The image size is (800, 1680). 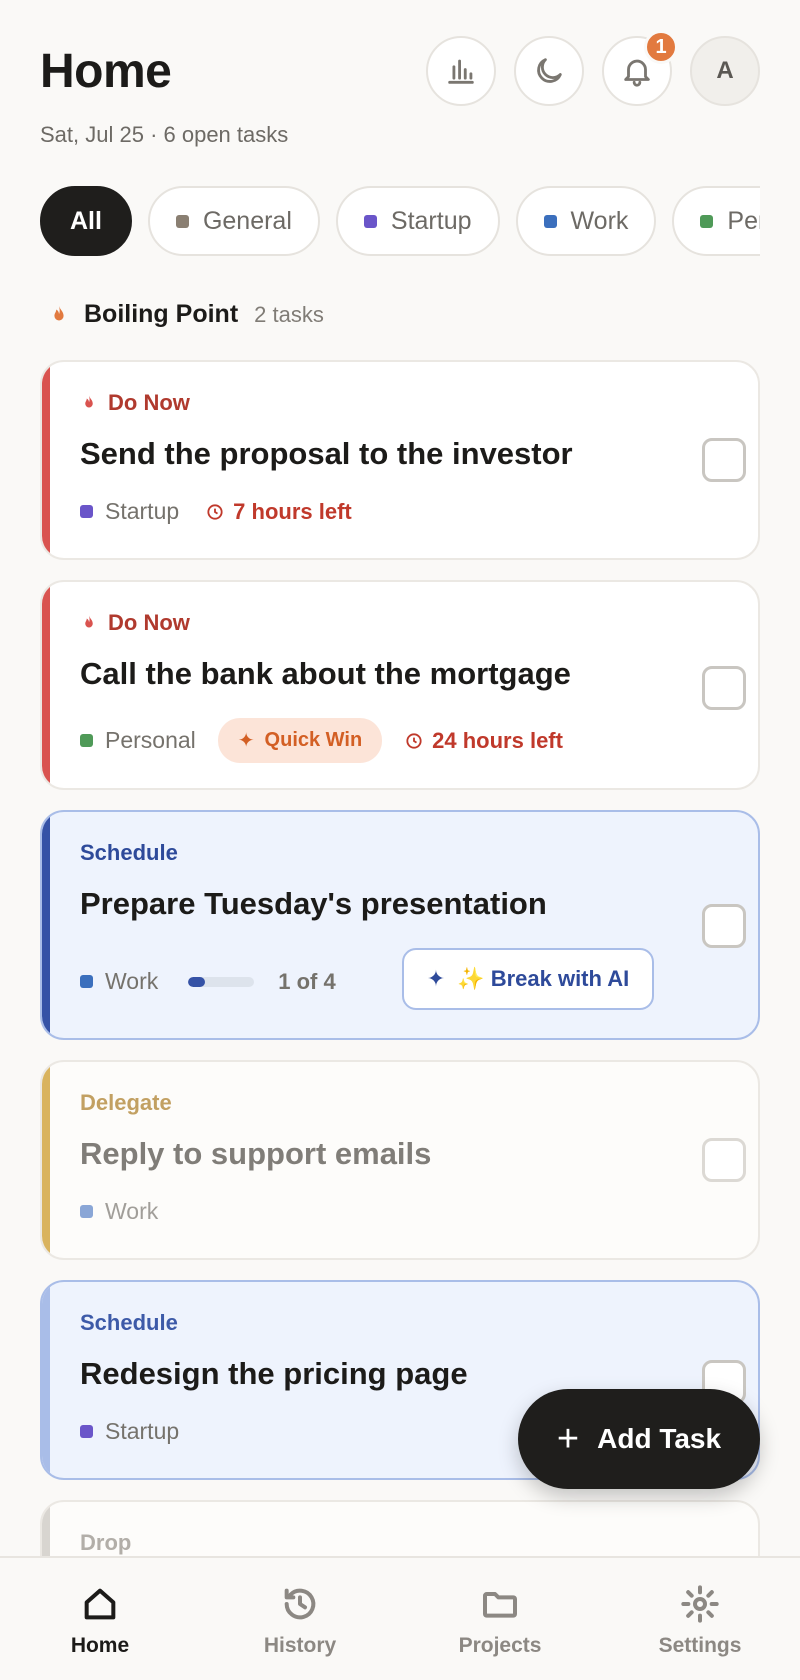 What do you see at coordinates (326, 453) in the screenshot?
I see `task-title: Send the proposal to the investor` at bounding box center [326, 453].